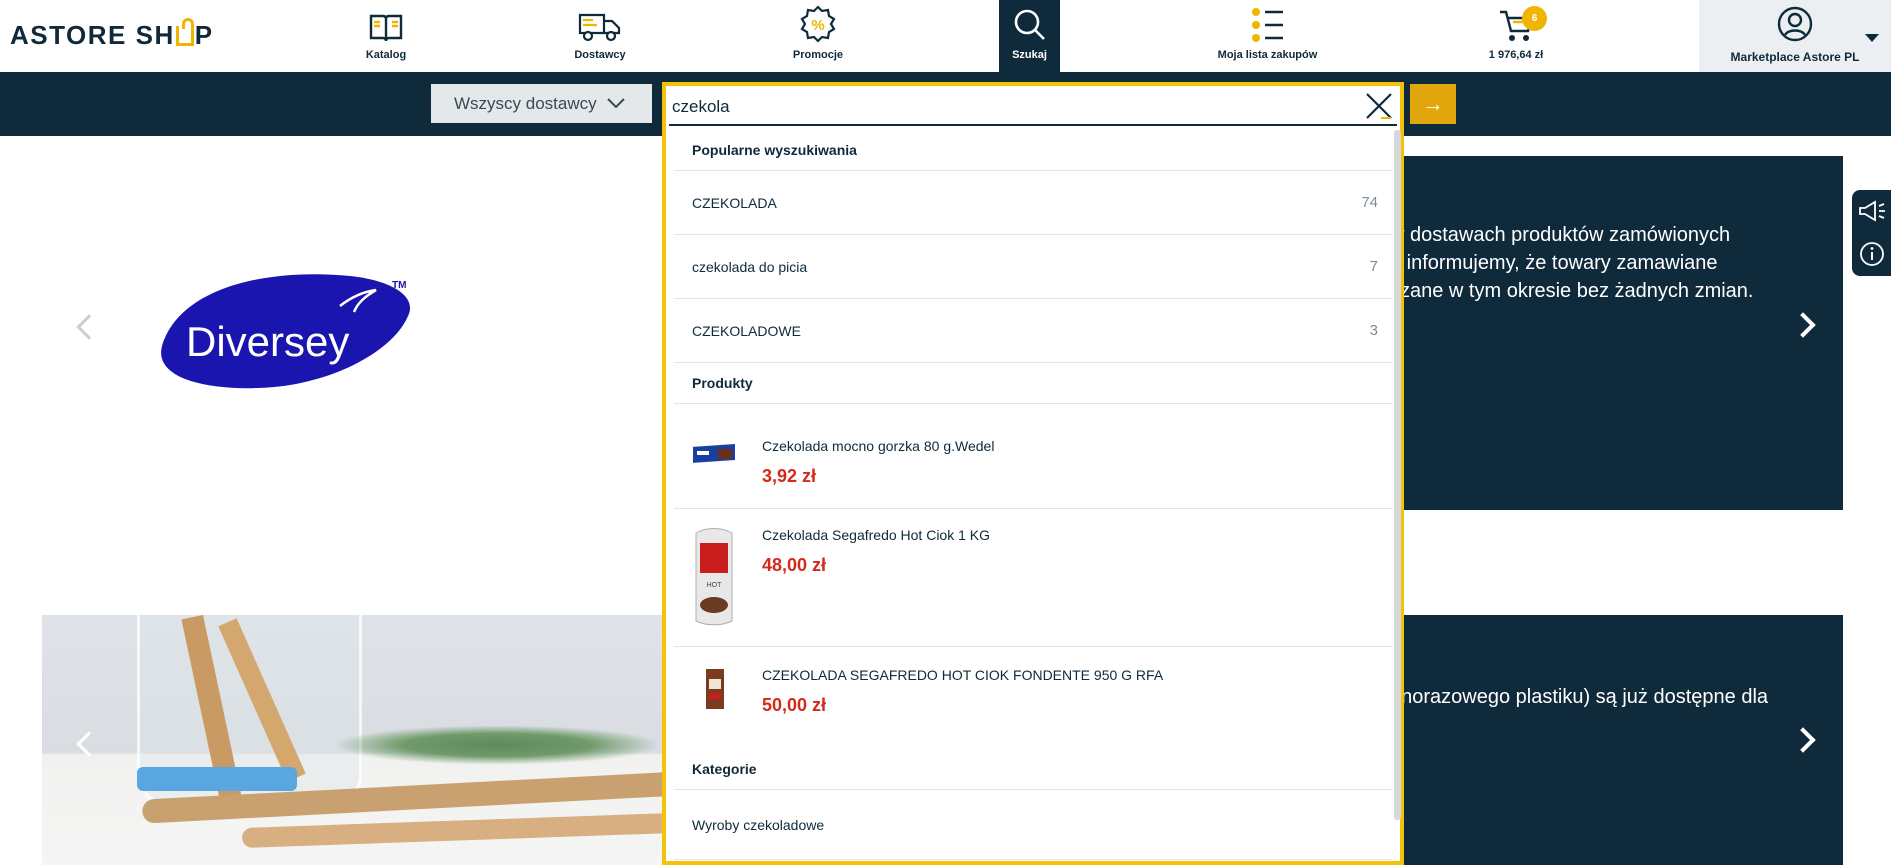  I want to click on supplier-filter-label: Wszyscy dostawcy, so click(525, 103).